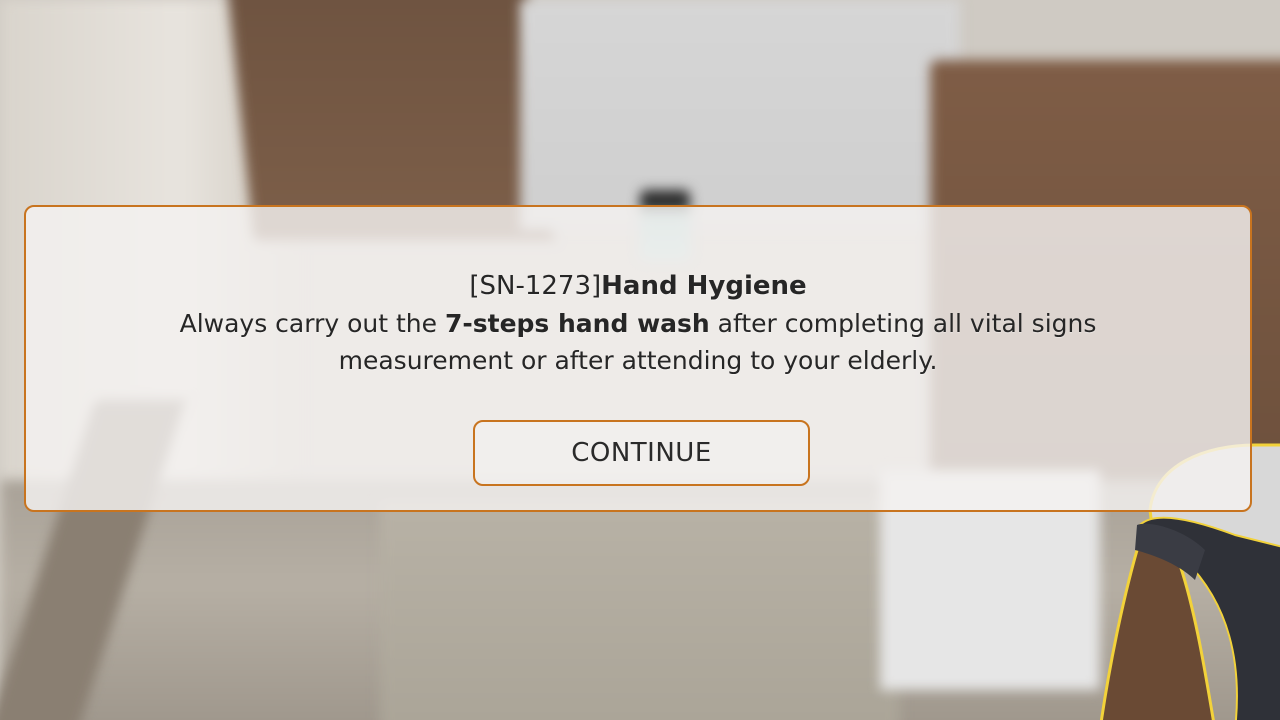 This screenshot has height=720, width=1280. Describe the element at coordinates (535, 286) in the screenshot. I see `dialog-code: [SN-1273]` at that location.